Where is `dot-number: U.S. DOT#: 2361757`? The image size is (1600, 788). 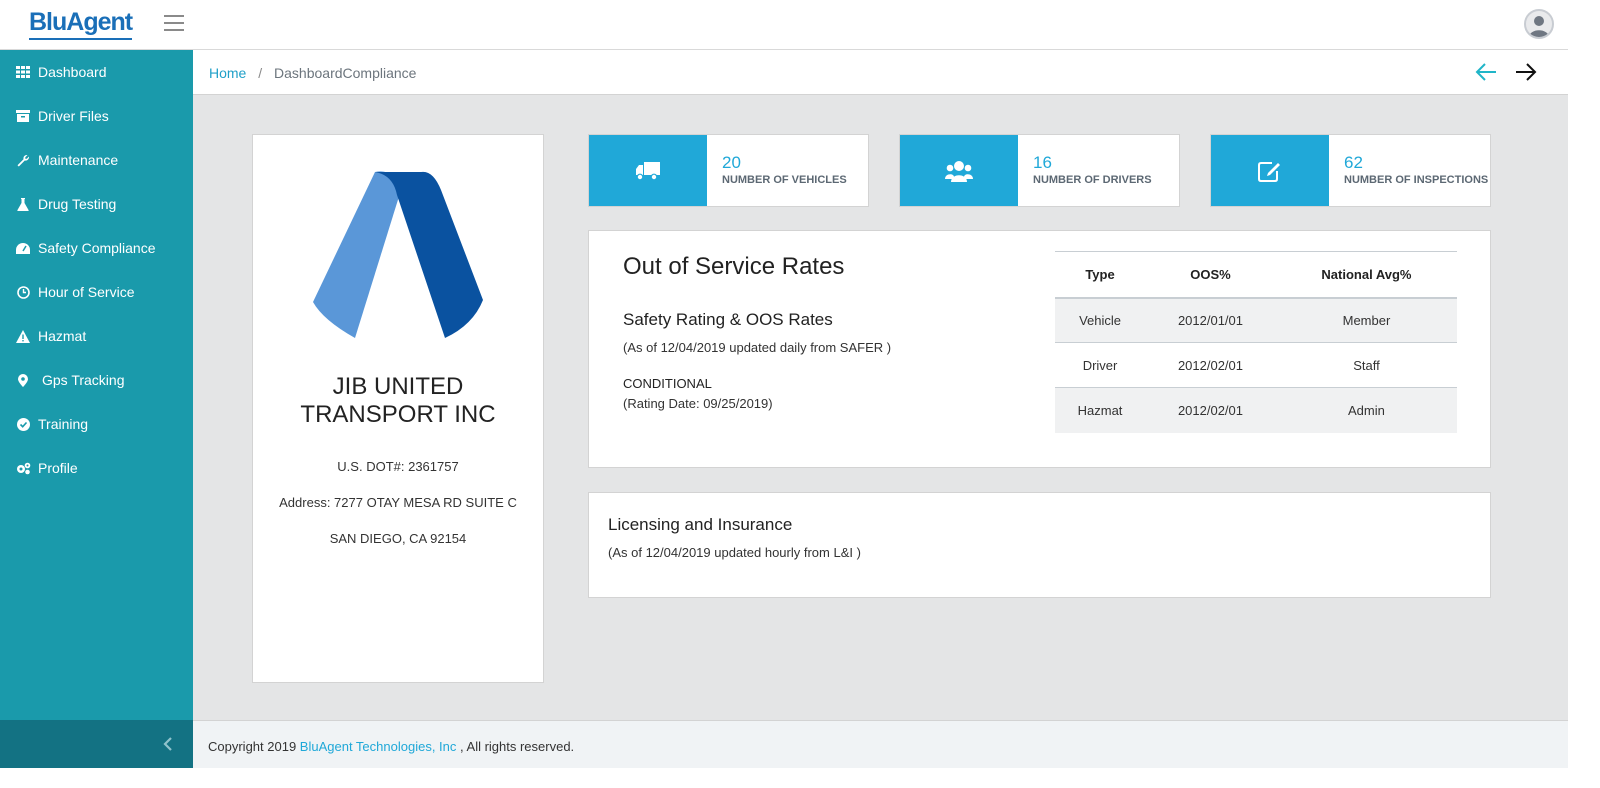 dot-number: U.S. DOT#: 2361757 is located at coordinates (398, 466).